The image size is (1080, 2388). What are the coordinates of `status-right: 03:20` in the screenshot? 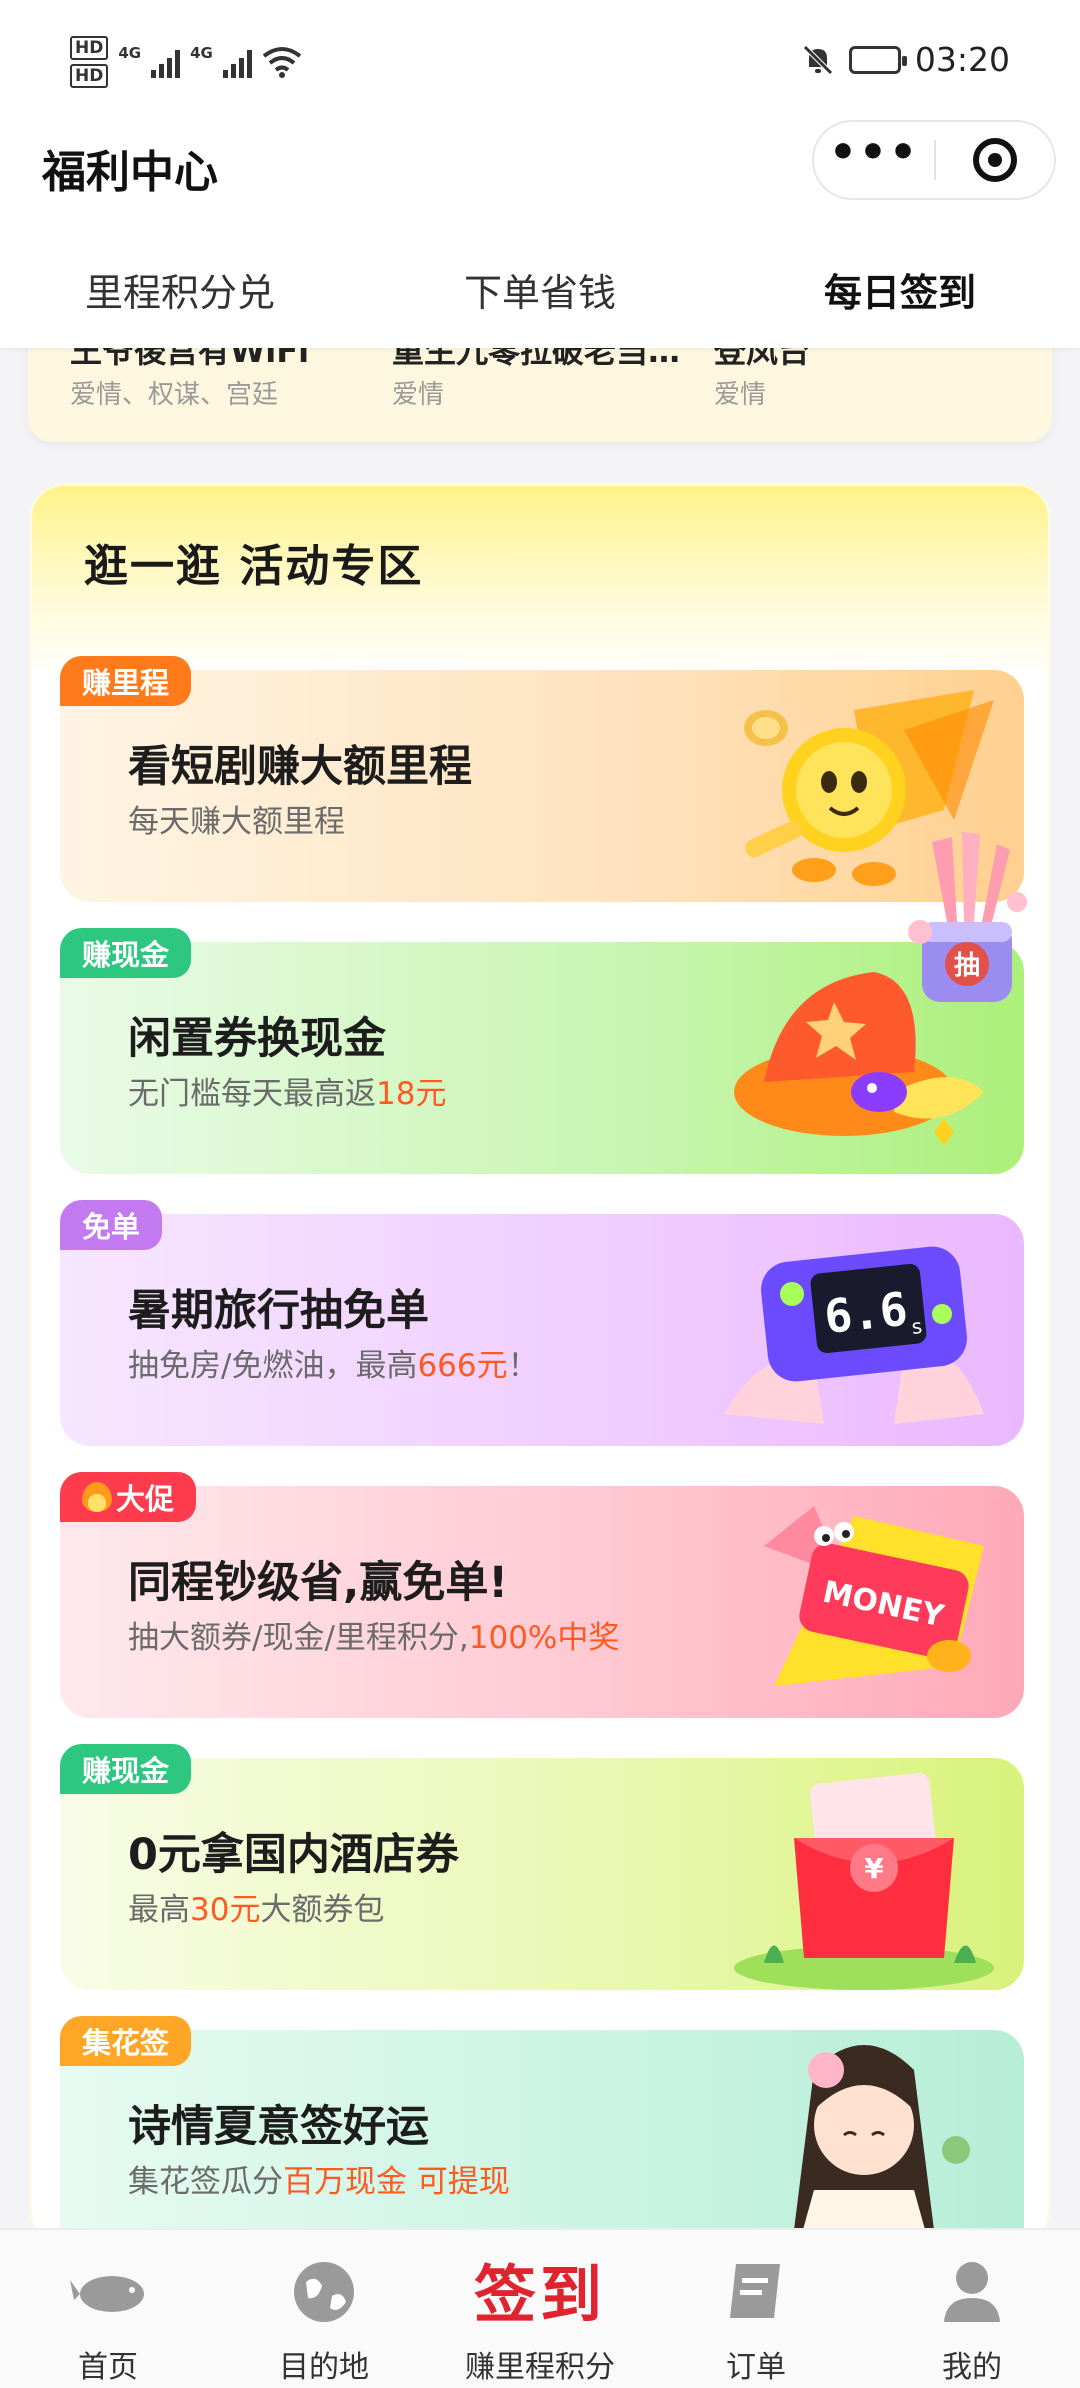 It's located at (905, 59).